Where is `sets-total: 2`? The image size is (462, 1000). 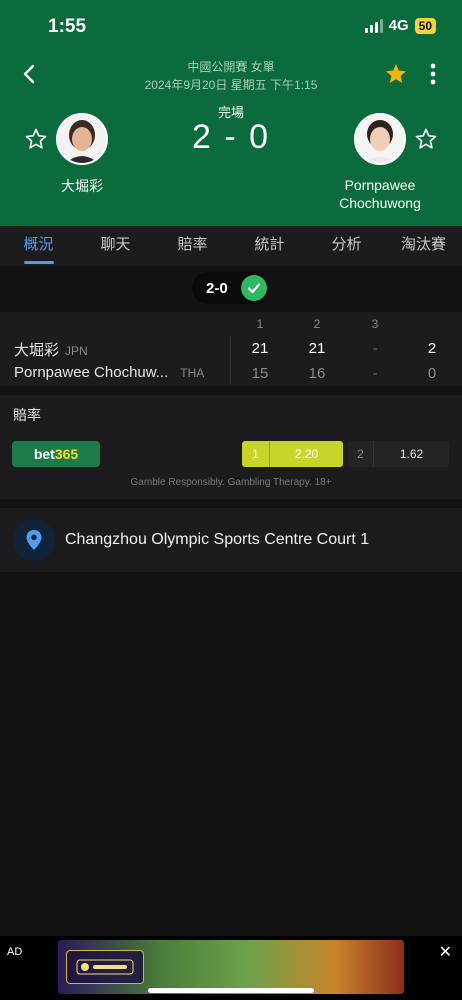 sets-total: 2 is located at coordinates (432, 348).